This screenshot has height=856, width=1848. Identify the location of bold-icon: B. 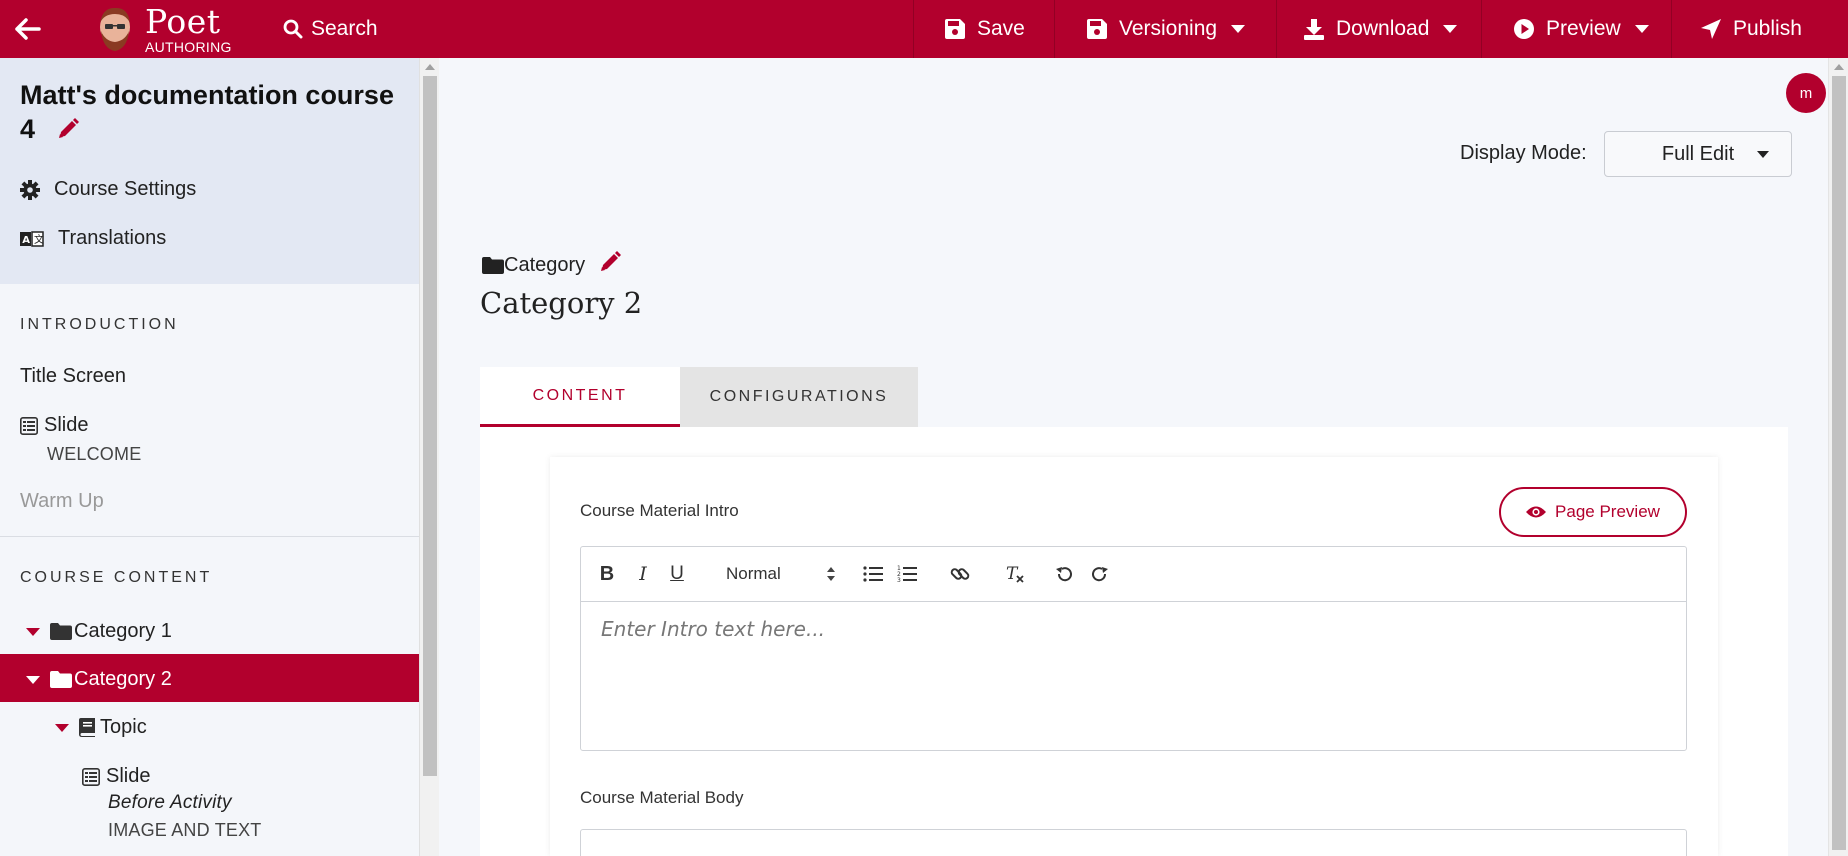
(607, 574).